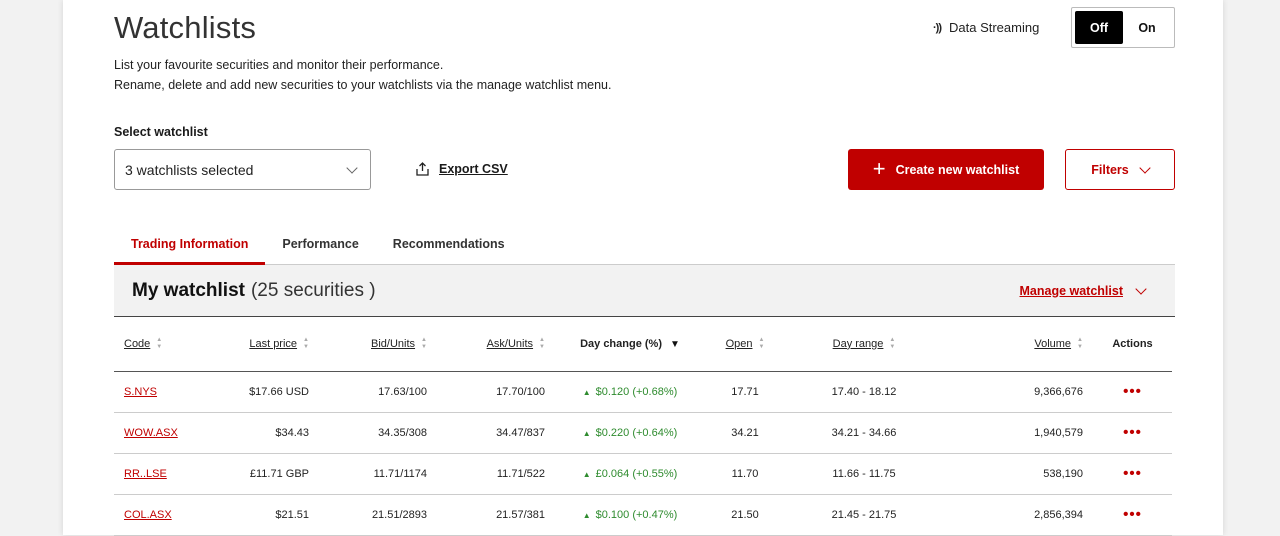 The width and height of the screenshot is (1280, 536). I want to click on filters-label: Filters, so click(1110, 169).